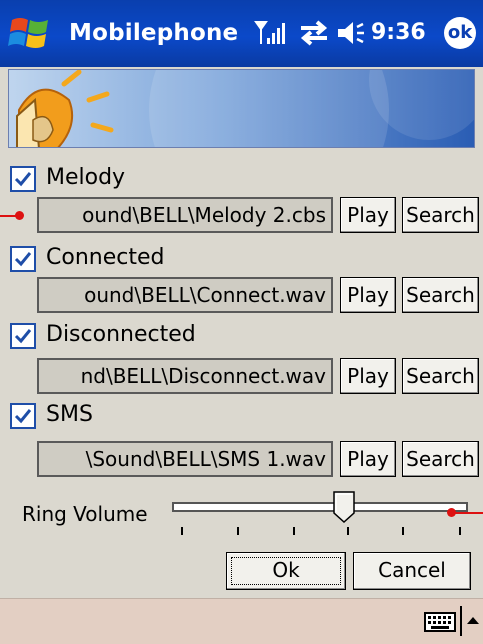 The width and height of the screenshot is (483, 644). What do you see at coordinates (440, 459) in the screenshot?
I see `sms-search-button: Search` at bounding box center [440, 459].